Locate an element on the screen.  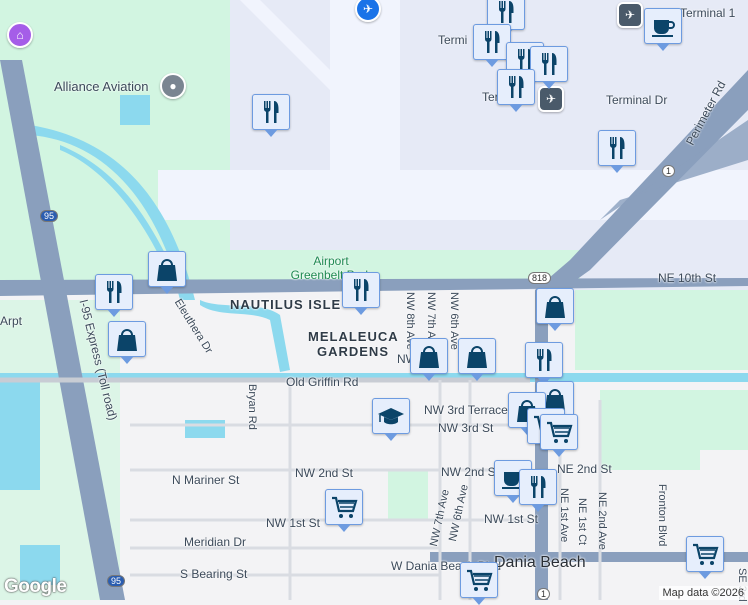
school-marker is located at coordinates (391, 416).